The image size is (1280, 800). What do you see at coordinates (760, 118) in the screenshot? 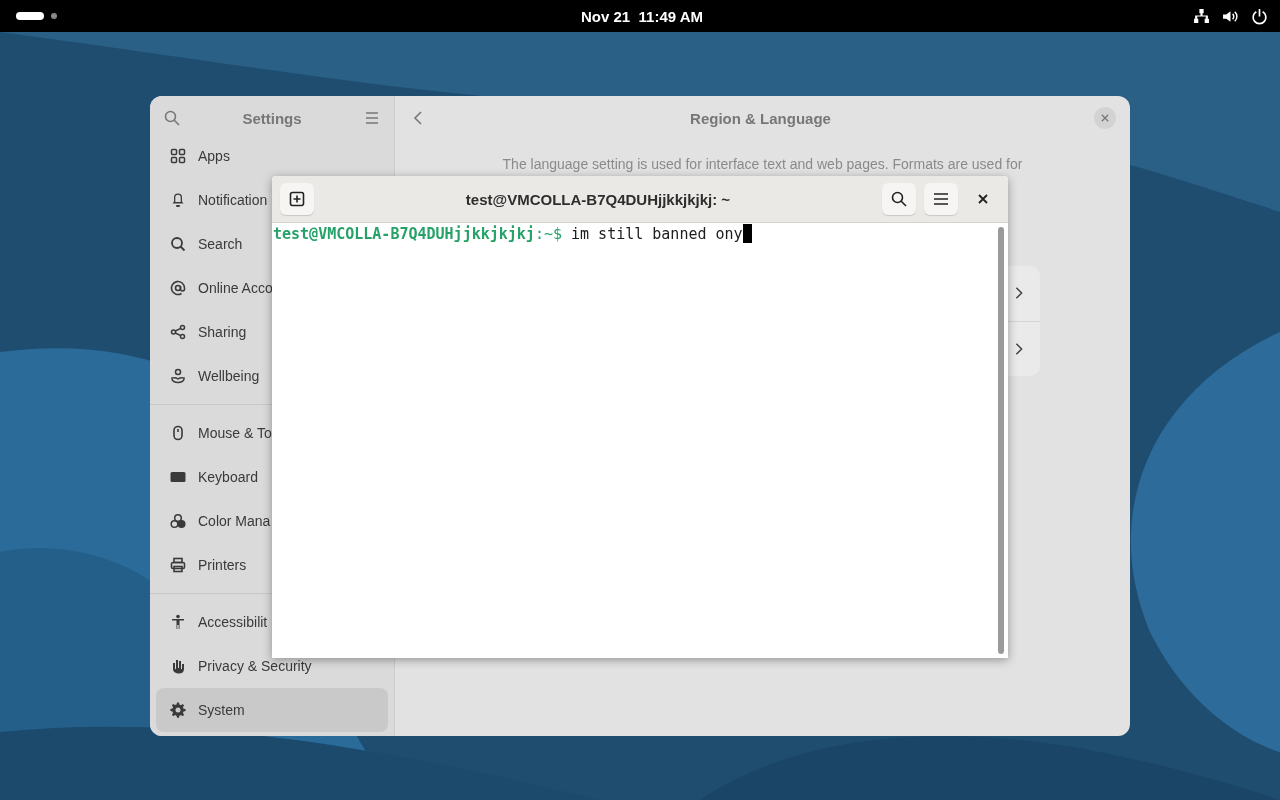
I see `page-title: Region & Language` at bounding box center [760, 118].